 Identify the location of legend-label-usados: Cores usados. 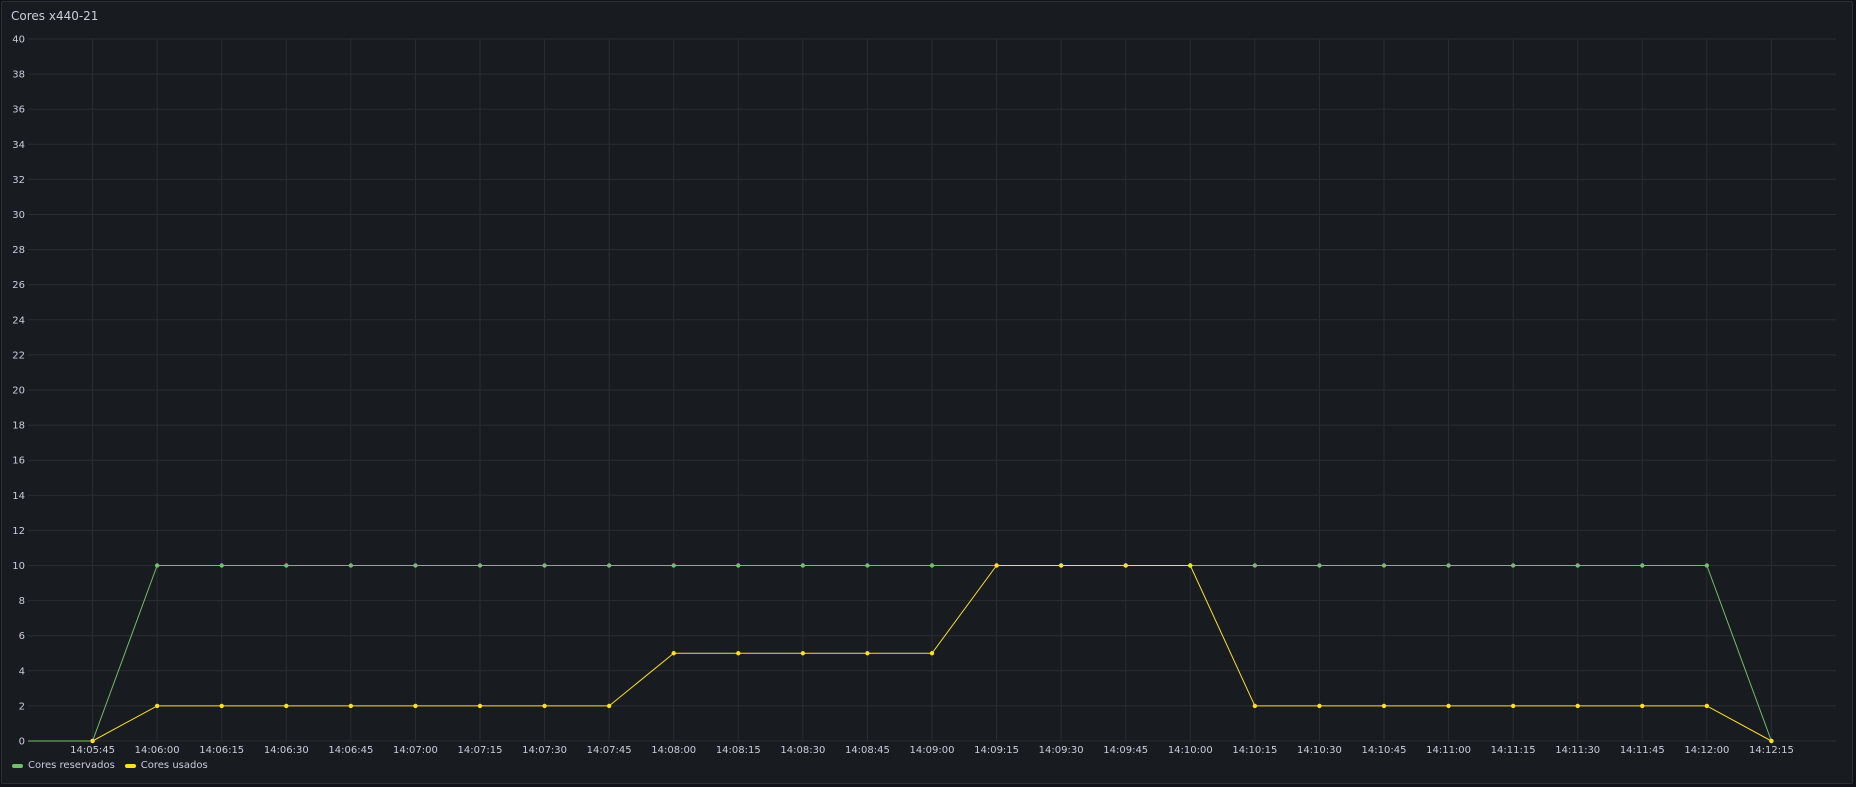
(174, 765).